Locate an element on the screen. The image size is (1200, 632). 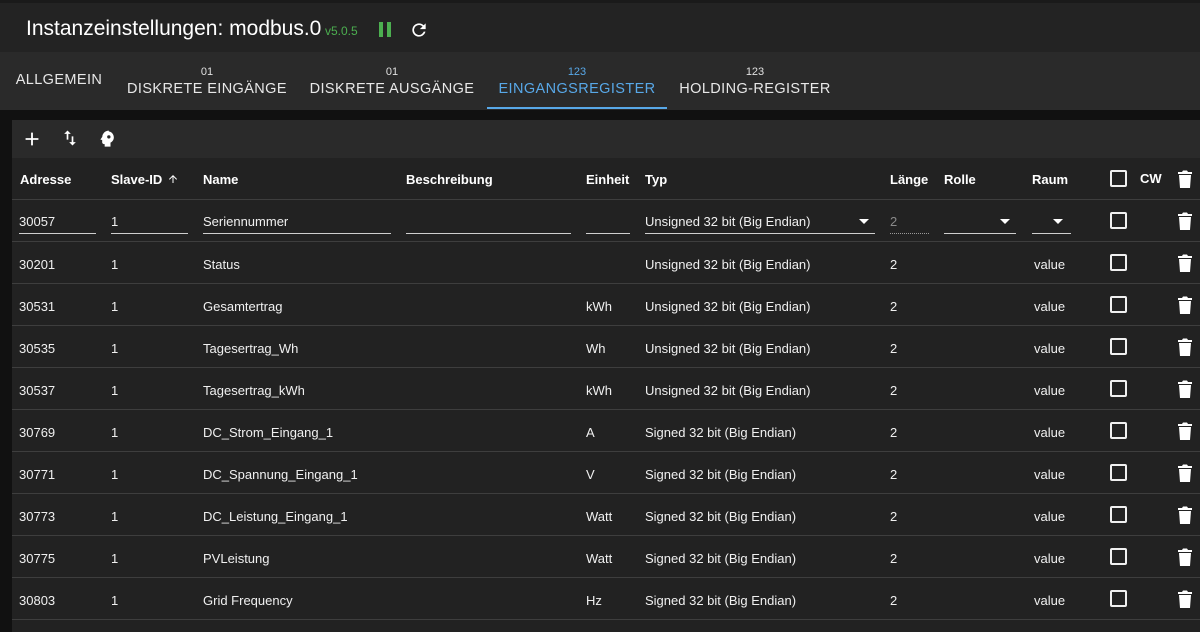
cell-address: 30535 is located at coordinates (37, 348).